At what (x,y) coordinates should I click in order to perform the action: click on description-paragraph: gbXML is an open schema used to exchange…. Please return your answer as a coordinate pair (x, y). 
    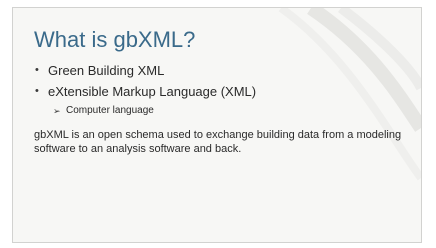
    Looking at the image, I should click on (218, 142).